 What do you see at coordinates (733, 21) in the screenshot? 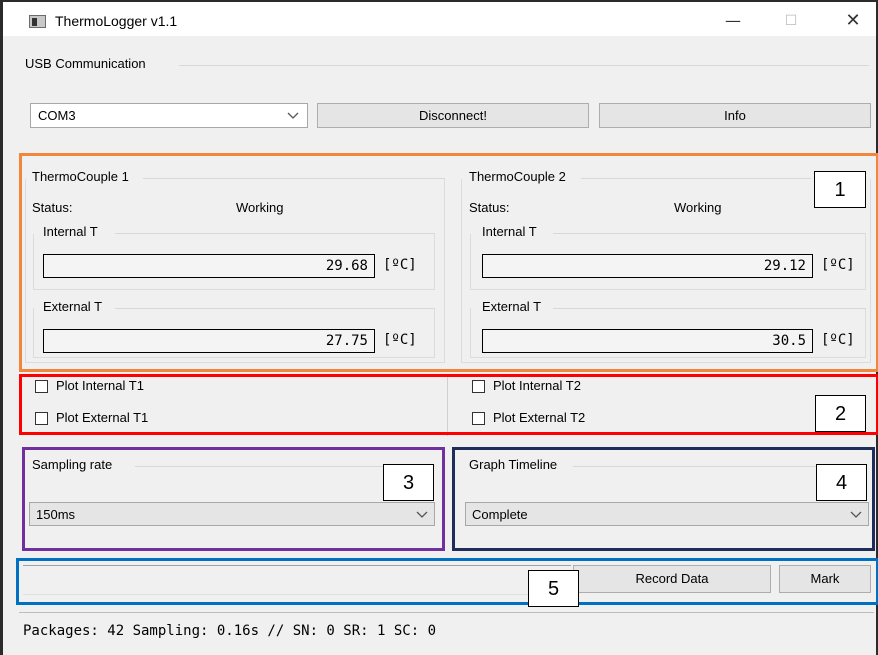
I see `minimize-button: —` at bounding box center [733, 21].